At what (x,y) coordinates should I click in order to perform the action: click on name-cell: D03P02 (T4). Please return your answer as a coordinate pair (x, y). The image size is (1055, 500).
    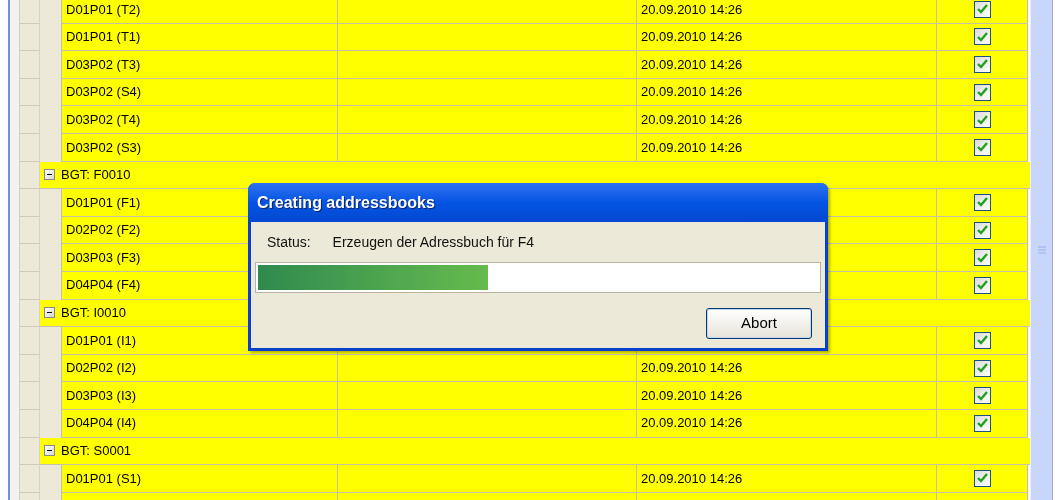
    Looking at the image, I should click on (200, 120).